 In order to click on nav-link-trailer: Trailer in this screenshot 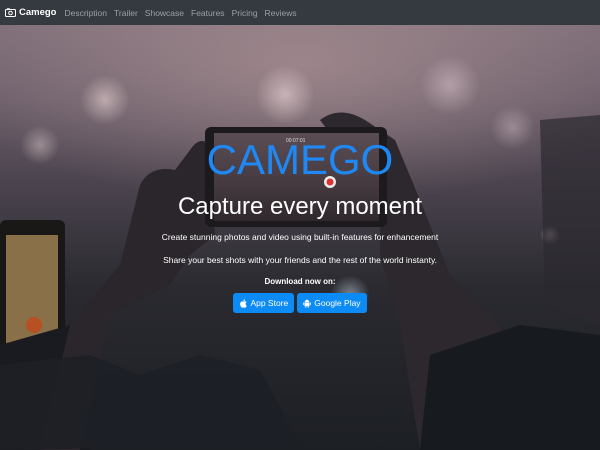, I will do `click(126, 13)`.